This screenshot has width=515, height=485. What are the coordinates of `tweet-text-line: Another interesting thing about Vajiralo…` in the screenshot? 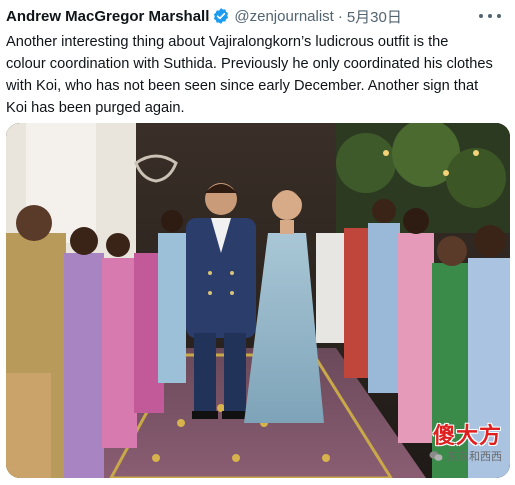 It's located at (227, 42).